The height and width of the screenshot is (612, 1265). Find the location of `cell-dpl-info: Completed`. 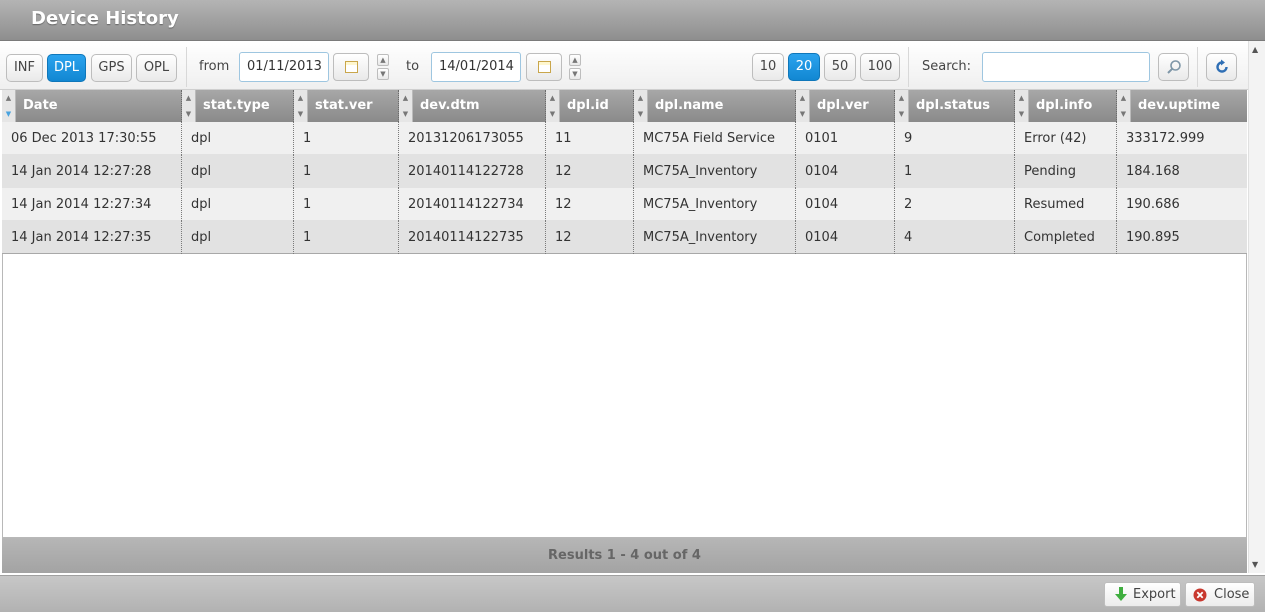

cell-dpl-info: Completed is located at coordinates (1066, 237).